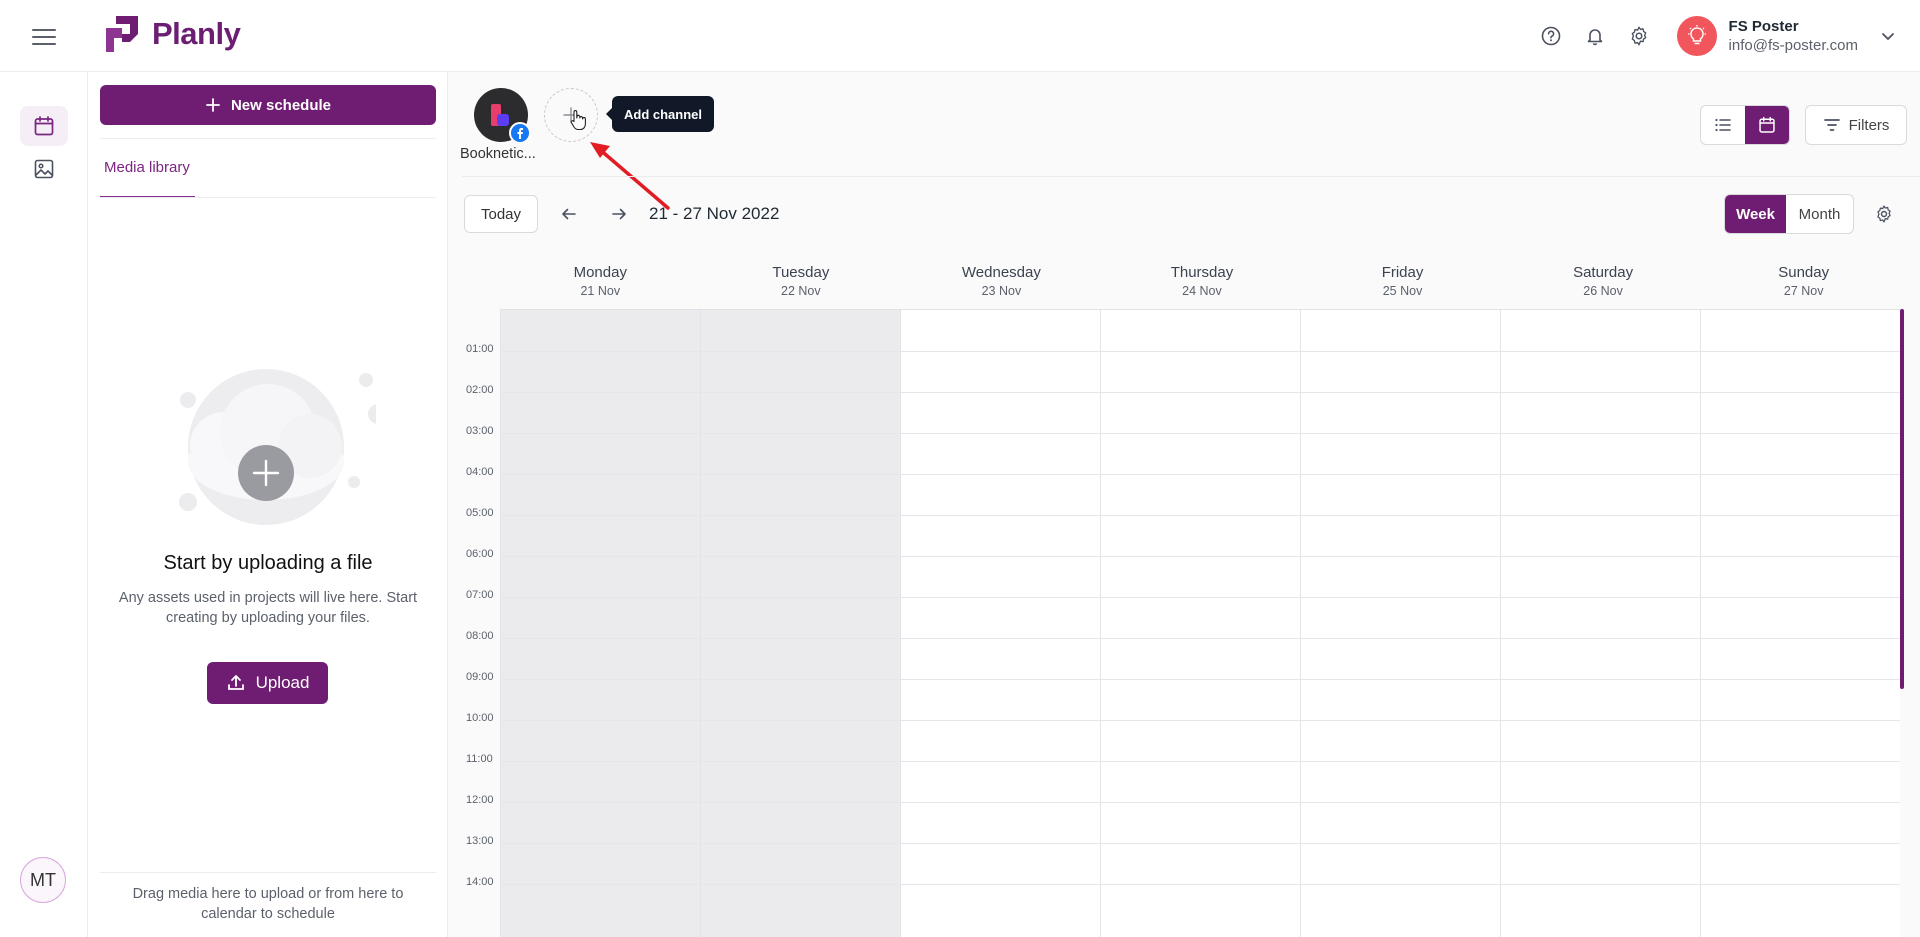  I want to click on menu-icon, so click(44, 36).